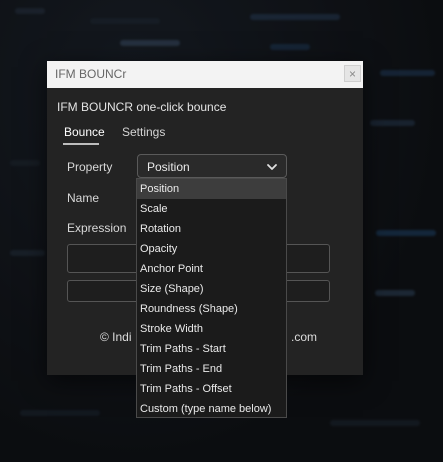 The image size is (443, 462). Describe the element at coordinates (97, 228) in the screenshot. I see `expression-label: Expression` at that location.